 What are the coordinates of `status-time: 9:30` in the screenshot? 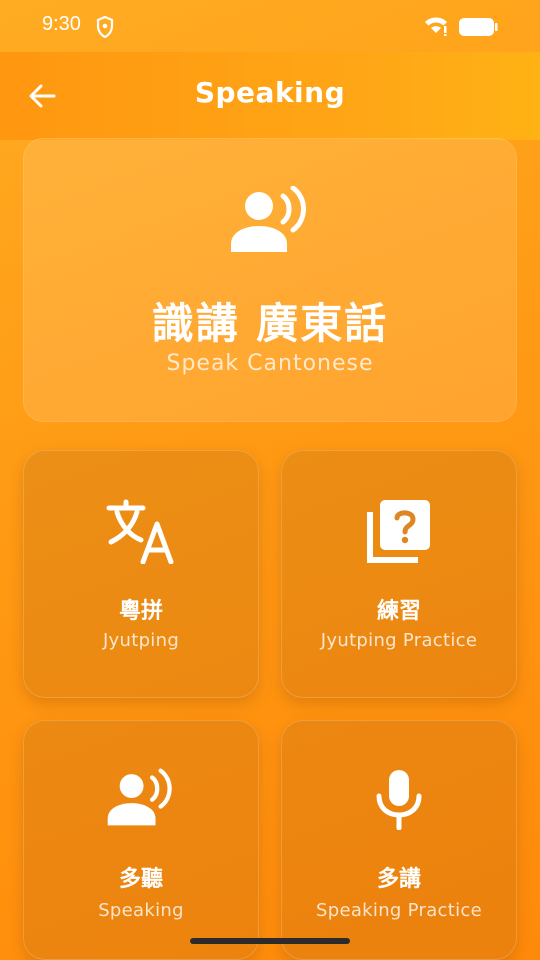 It's located at (61, 24).